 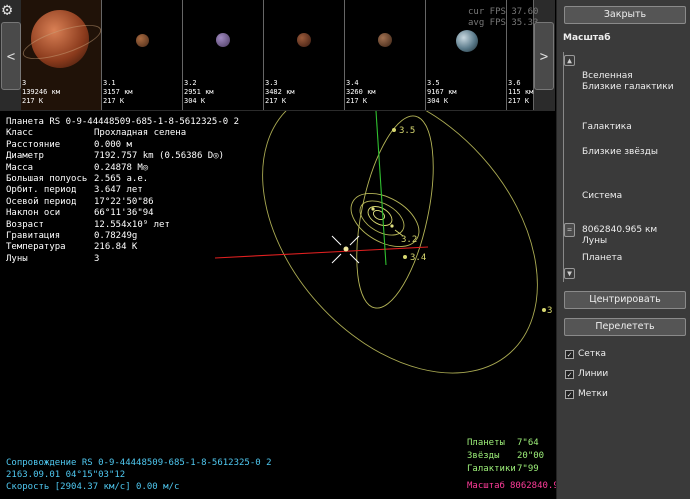 I want to click on stat-stars-value: 20"00, so click(x=531, y=456).